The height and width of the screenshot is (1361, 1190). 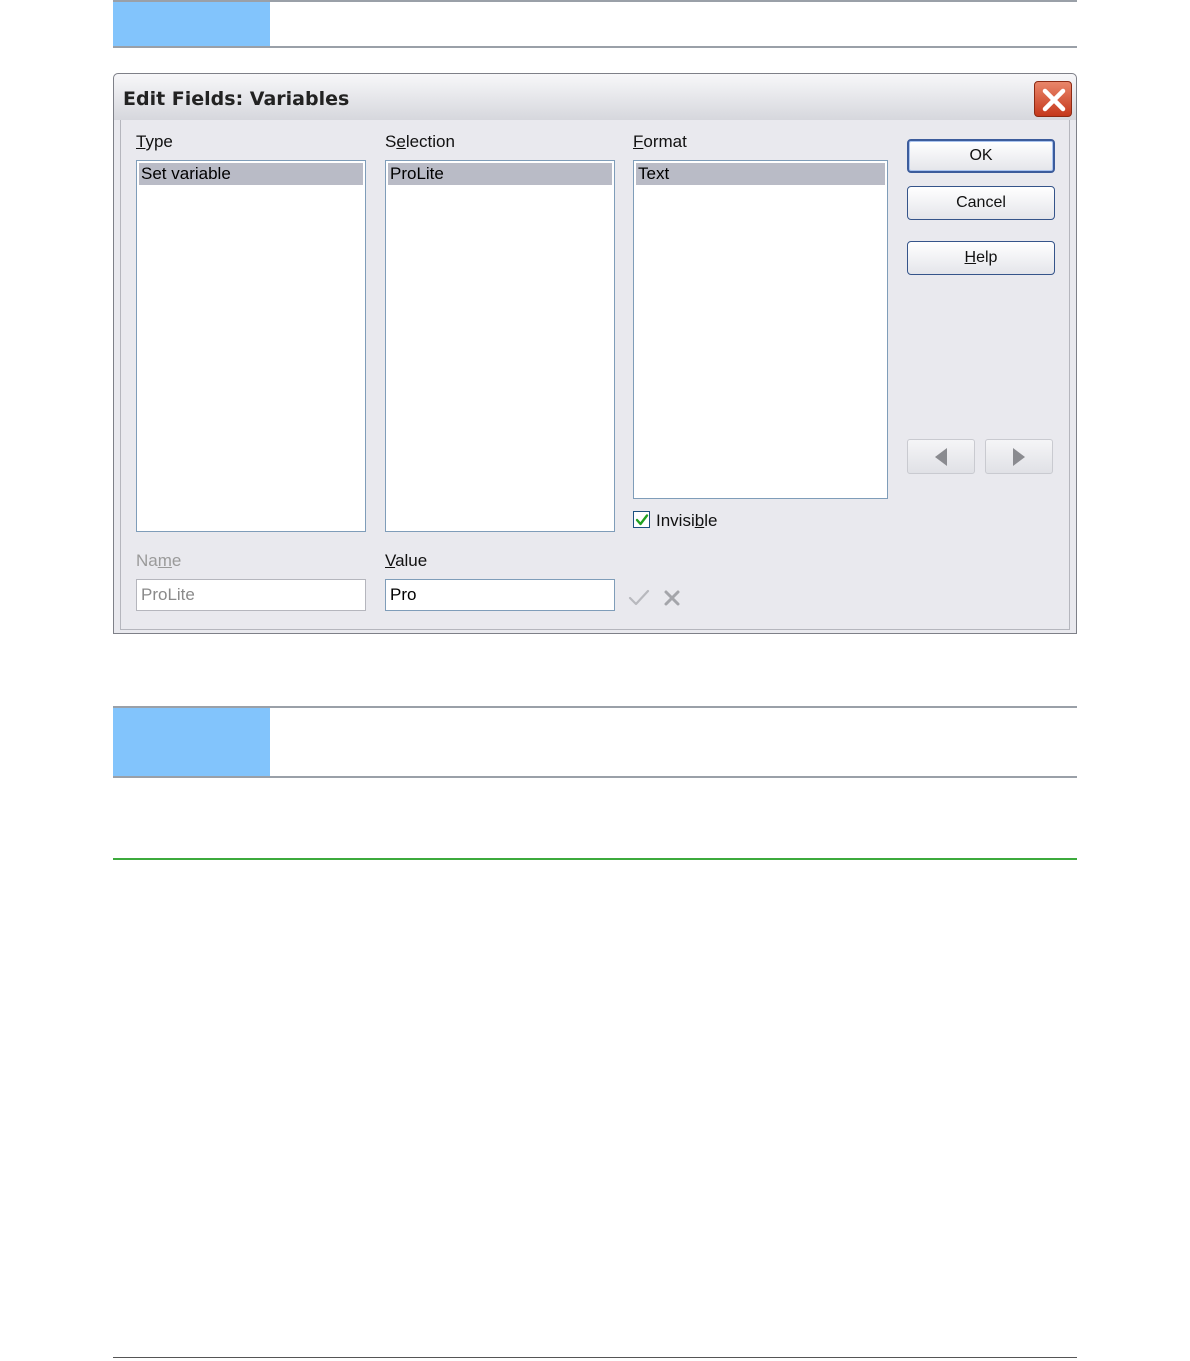 I want to click on selection-label: Selection, so click(x=420, y=141).